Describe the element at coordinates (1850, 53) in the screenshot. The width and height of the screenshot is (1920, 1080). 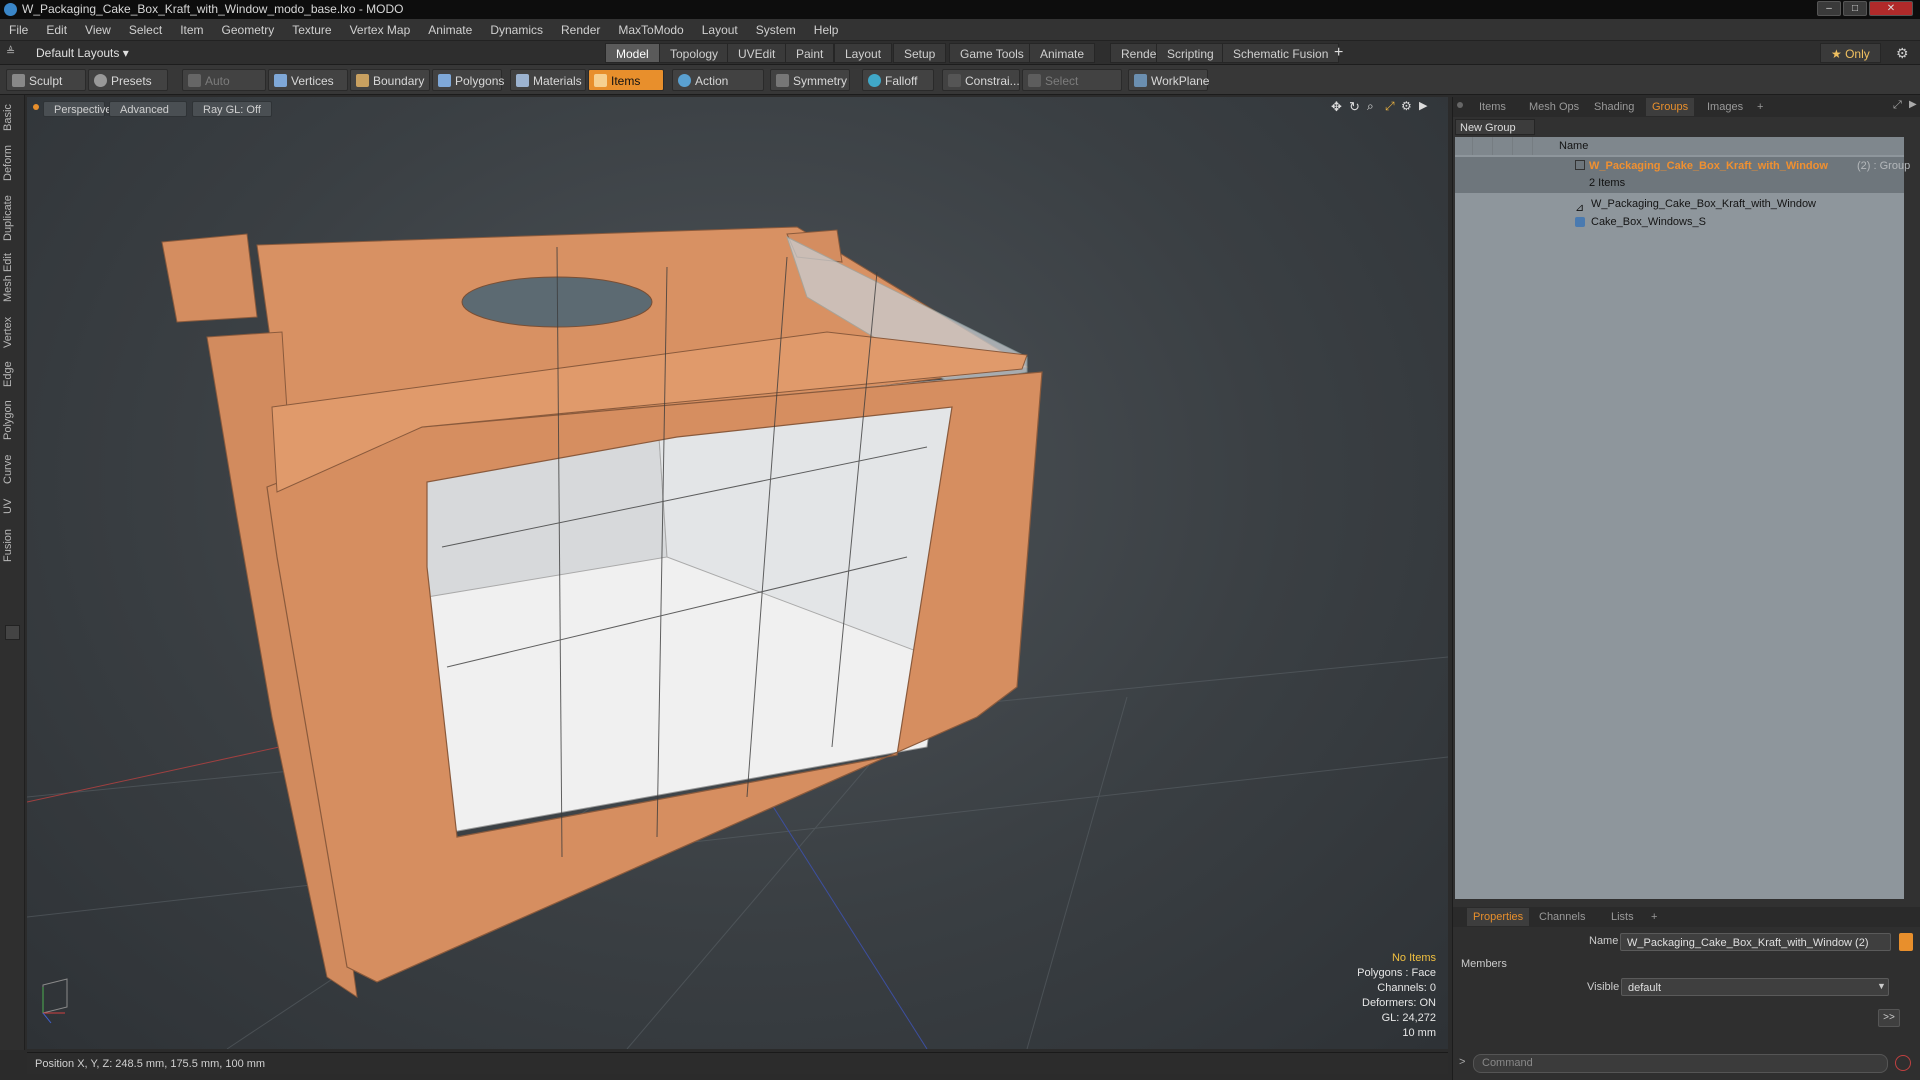
I see `only-toggle: ★ Only` at that location.